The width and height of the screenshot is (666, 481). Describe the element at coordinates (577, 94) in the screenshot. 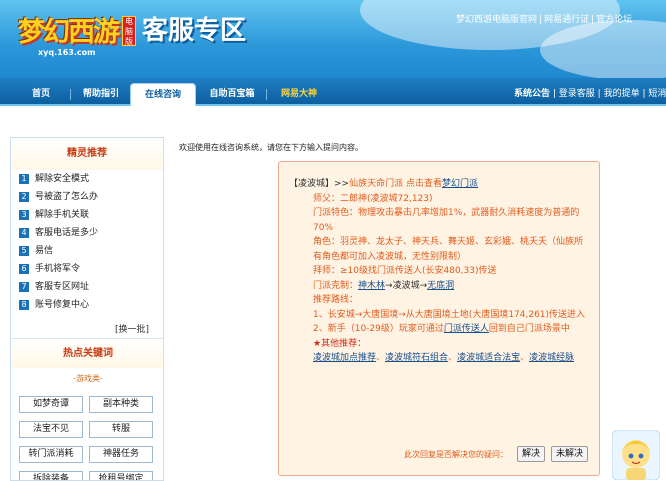

I see `login-service-link: 登录客服` at that location.